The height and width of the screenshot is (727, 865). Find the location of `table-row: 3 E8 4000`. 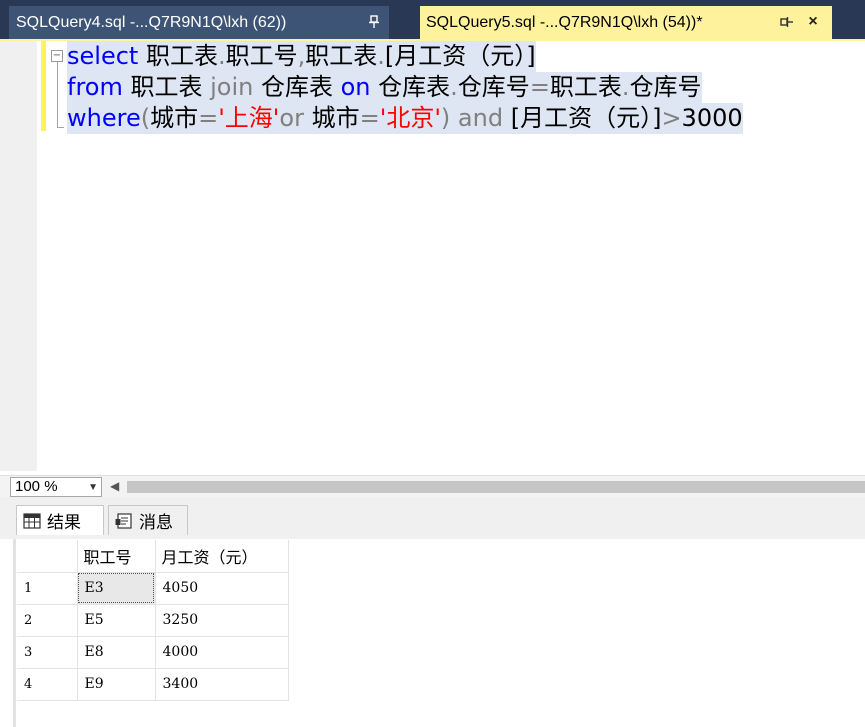

table-row: 3 E8 4000 is located at coordinates (153, 652).